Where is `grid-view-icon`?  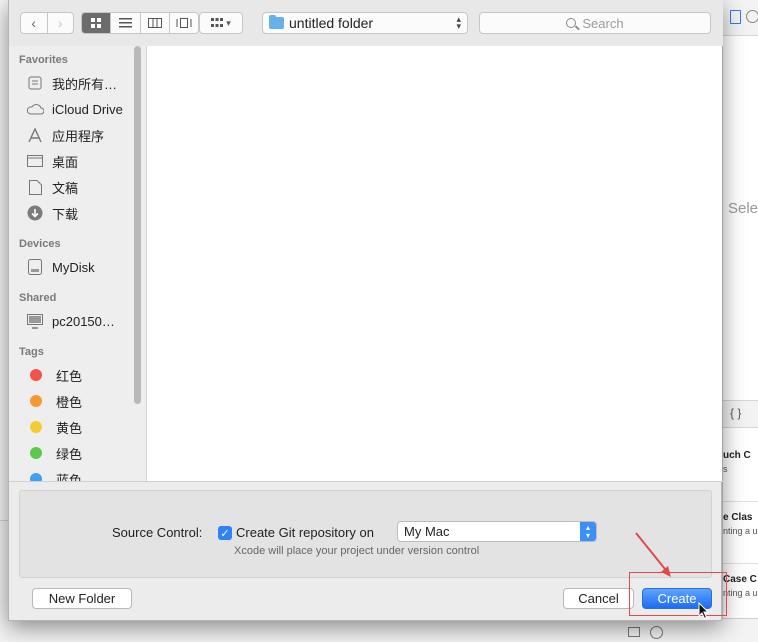
grid-view-icon is located at coordinates (634, 632).